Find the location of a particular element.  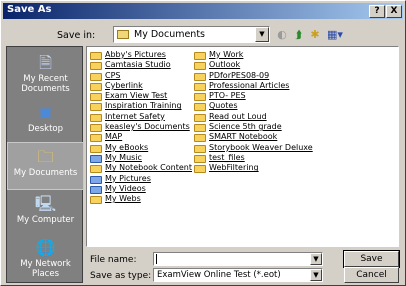

save-in-label: Save in: is located at coordinates (76, 35).